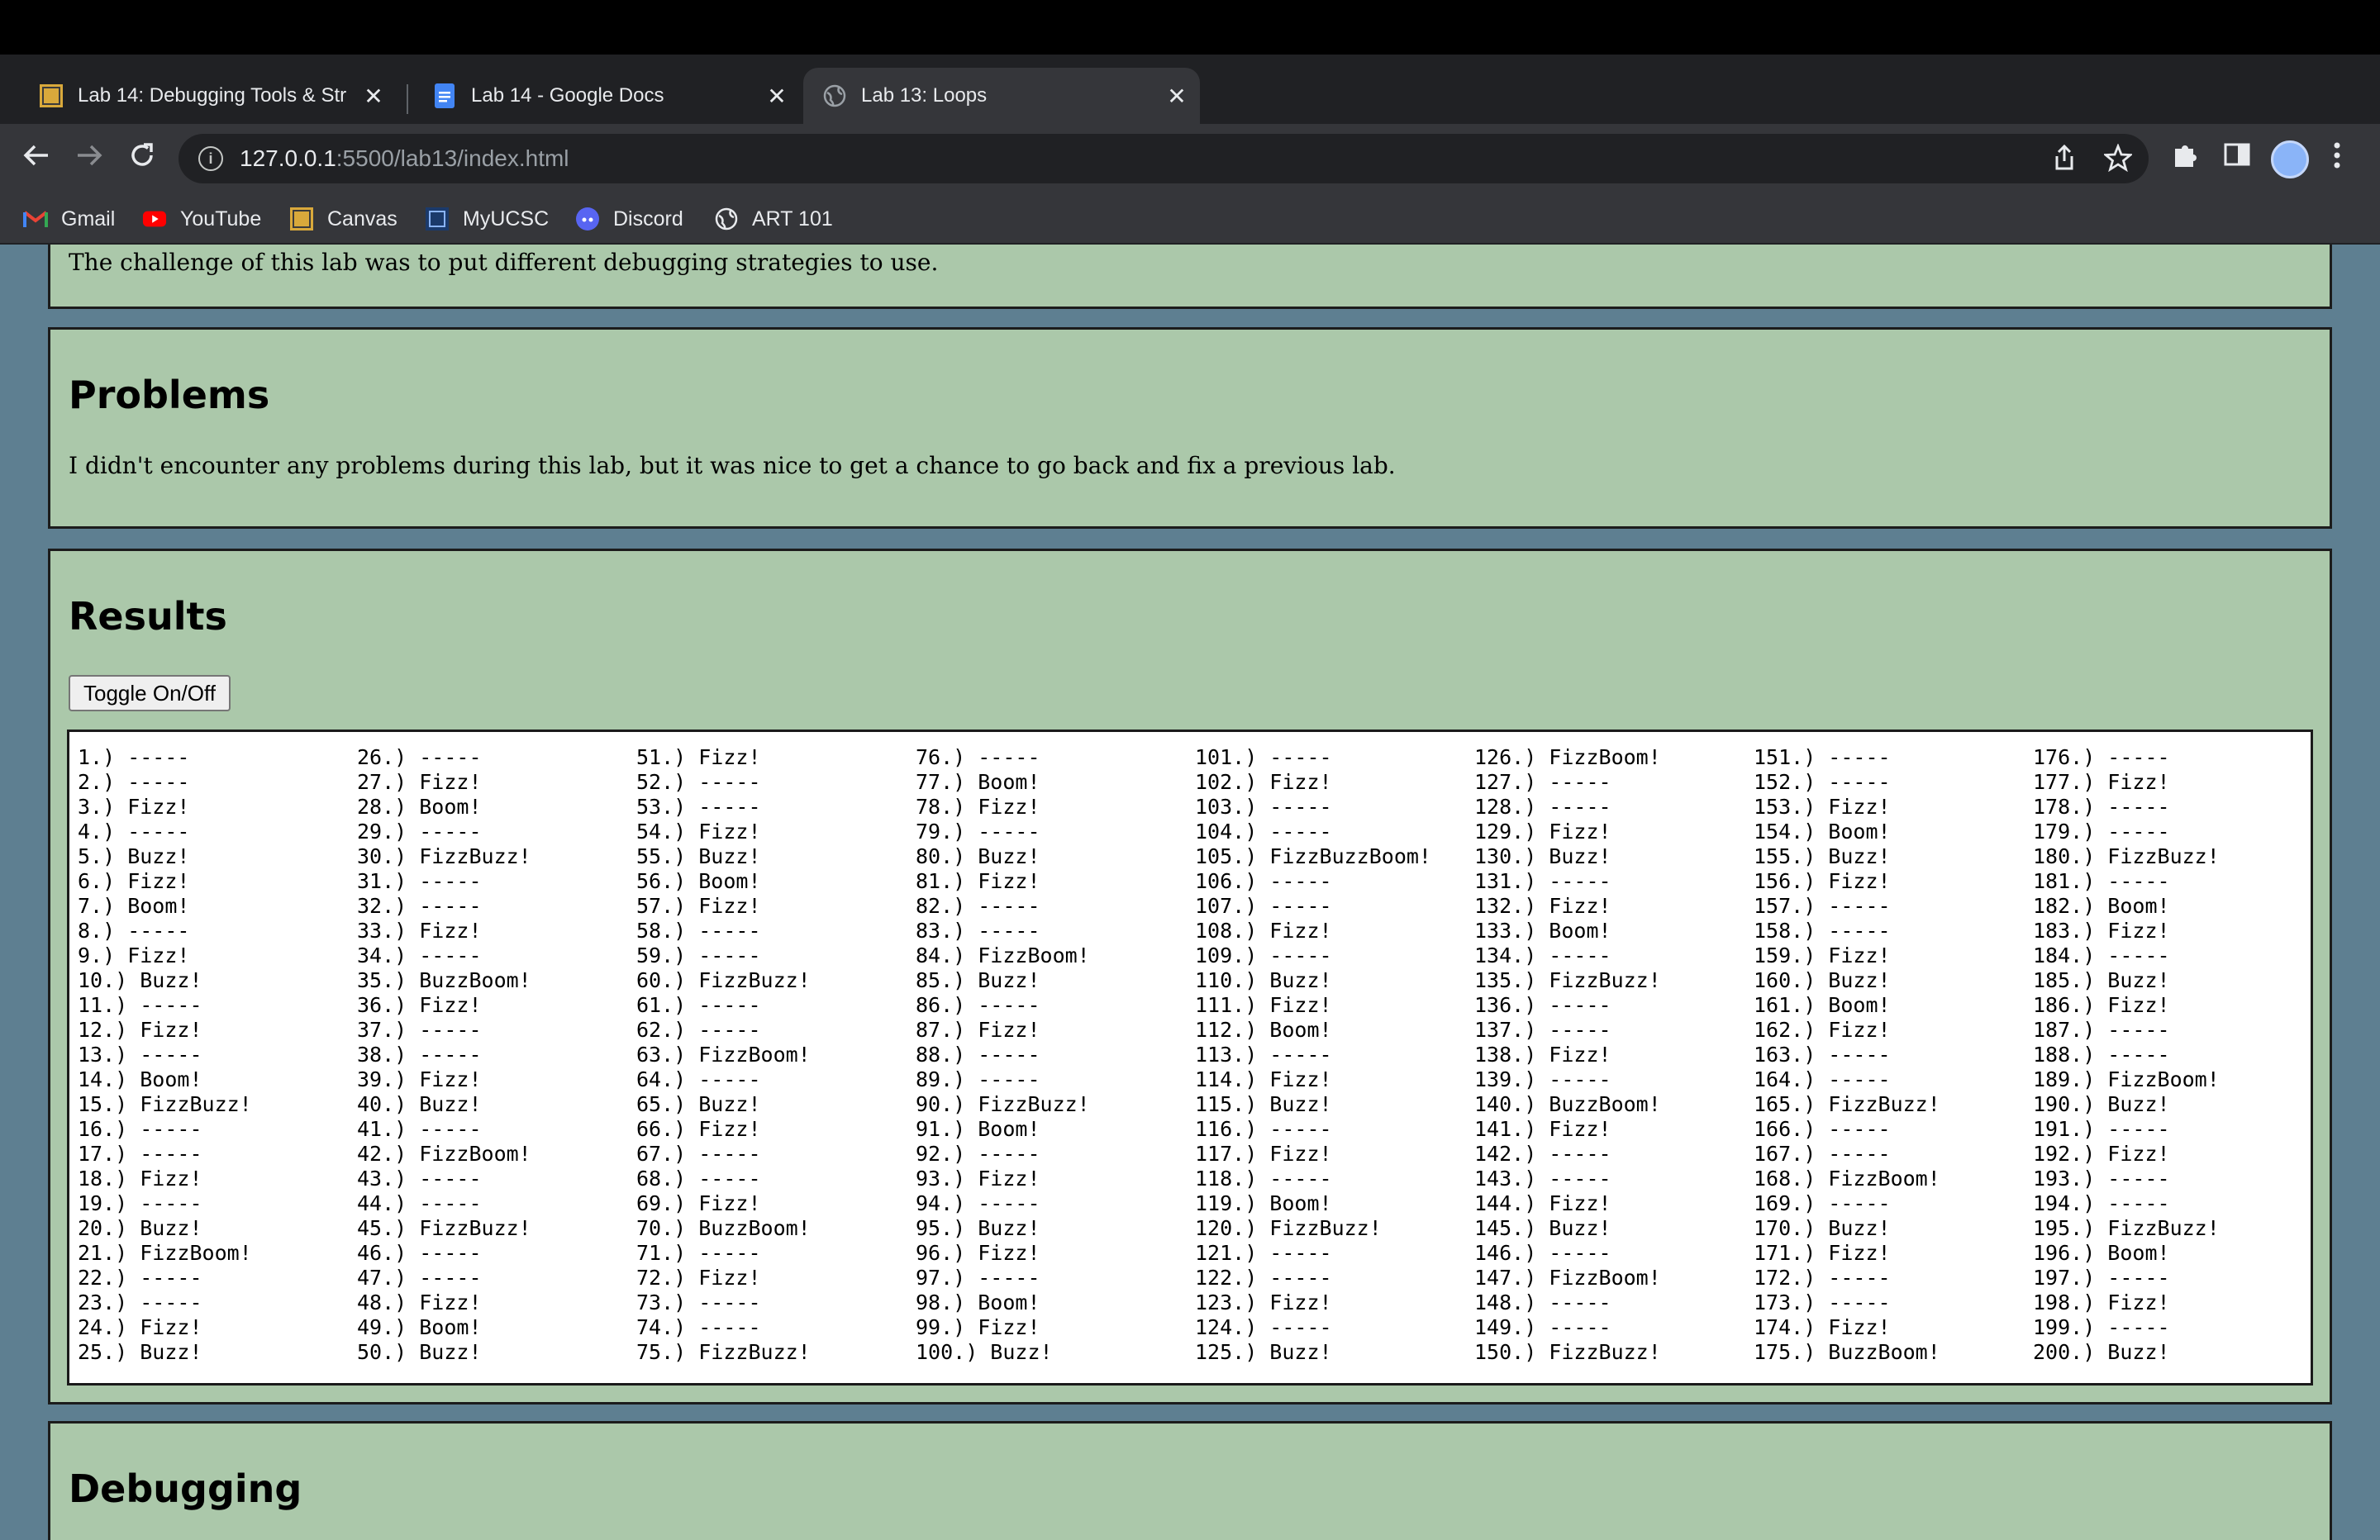 This screenshot has height=1540, width=2380. Describe the element at coordinates (2101, 1129) in the screenshot. I see `result-line: 191.) -----` at that location.